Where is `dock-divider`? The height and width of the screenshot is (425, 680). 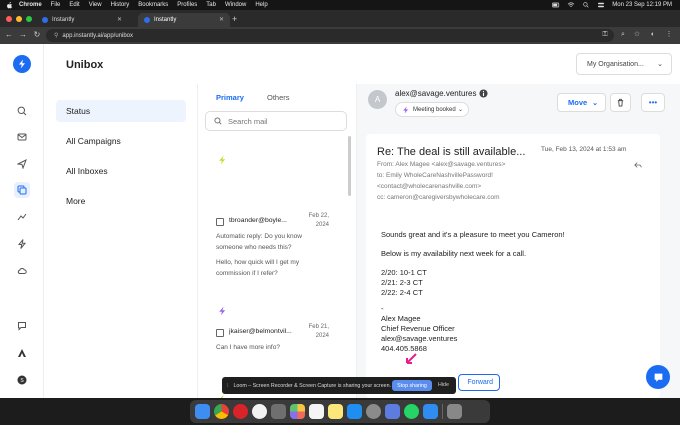 dock-divider is located at coordinates (442, 411).